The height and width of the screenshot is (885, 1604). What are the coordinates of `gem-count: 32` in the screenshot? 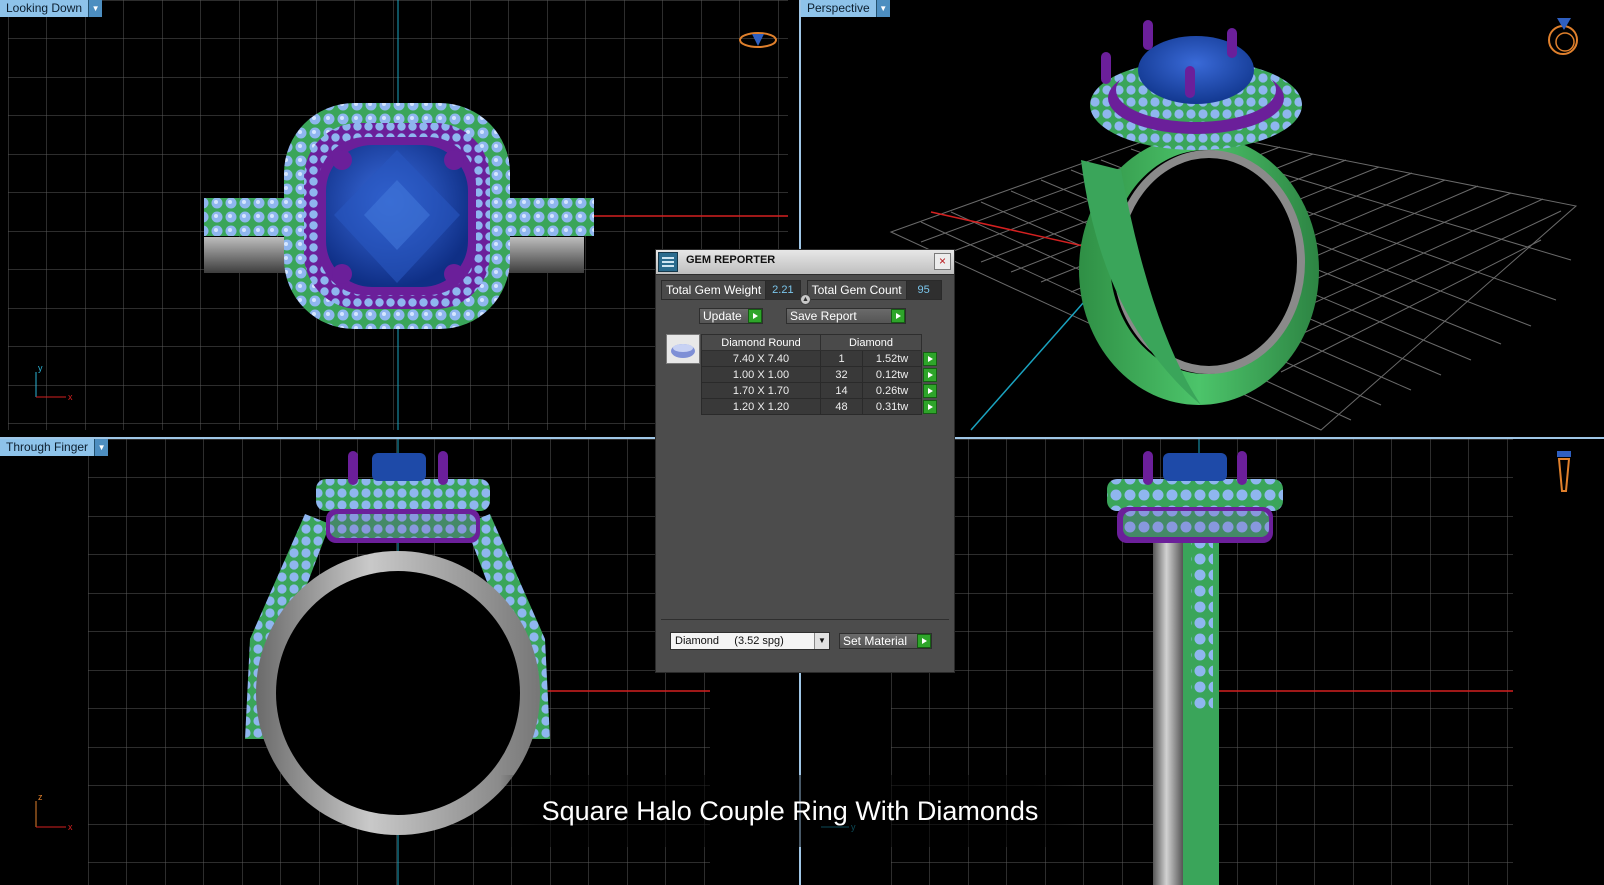 It's located at (841, 374).